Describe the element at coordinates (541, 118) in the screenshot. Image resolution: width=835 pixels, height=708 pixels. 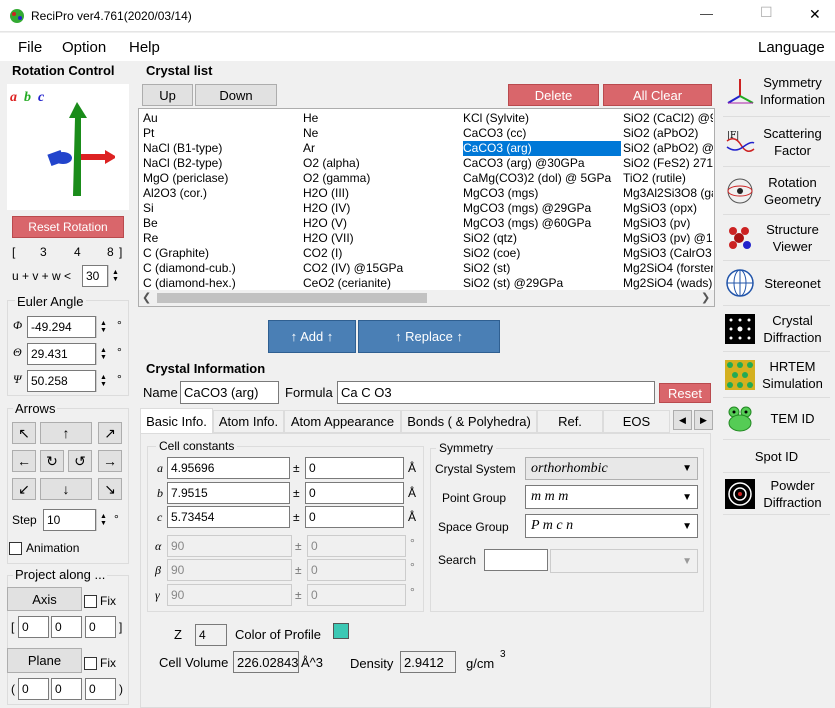
I see `crystal-list-item: KCl (Sylvite)` at that location.